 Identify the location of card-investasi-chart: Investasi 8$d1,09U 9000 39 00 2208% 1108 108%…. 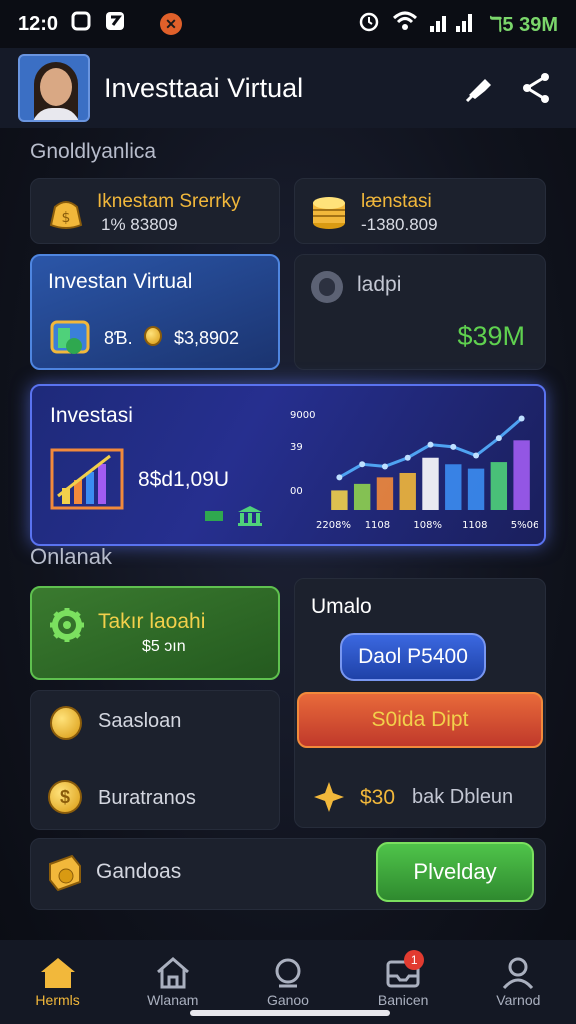
(288, 465).